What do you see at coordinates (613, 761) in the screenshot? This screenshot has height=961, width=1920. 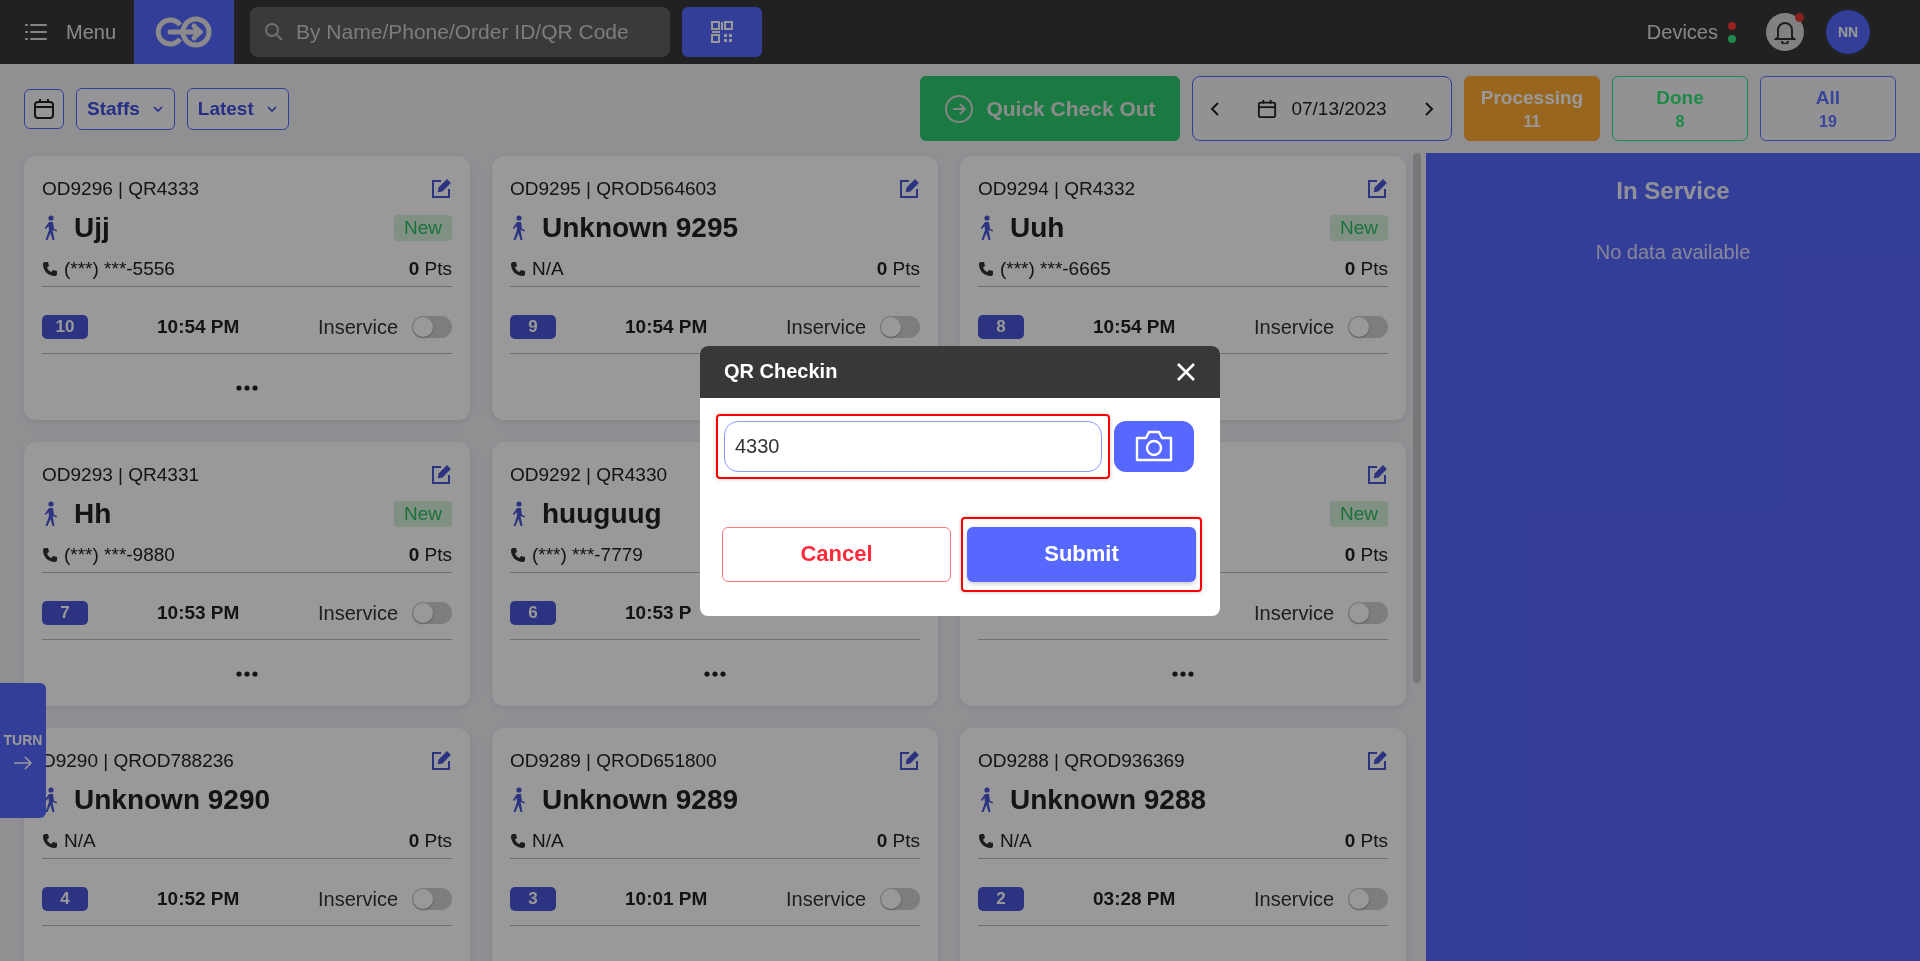 I see `order-id: OD9289 | QROD651800` at bounding box center [613, 761].